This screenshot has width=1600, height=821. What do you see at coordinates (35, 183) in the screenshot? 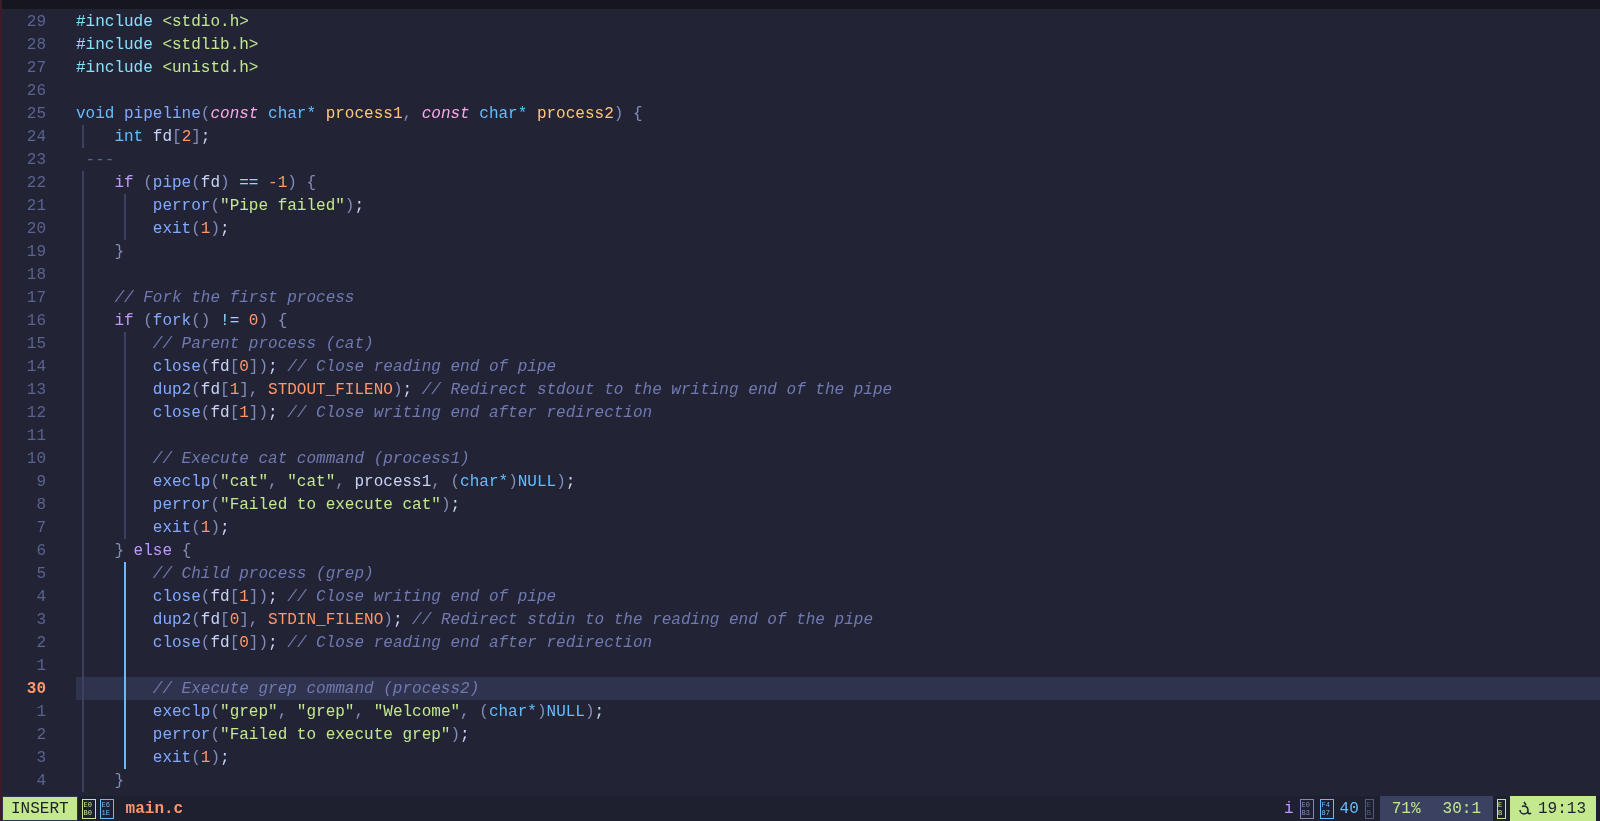
I see `line-number: 22` at bounding box center [35, 183].